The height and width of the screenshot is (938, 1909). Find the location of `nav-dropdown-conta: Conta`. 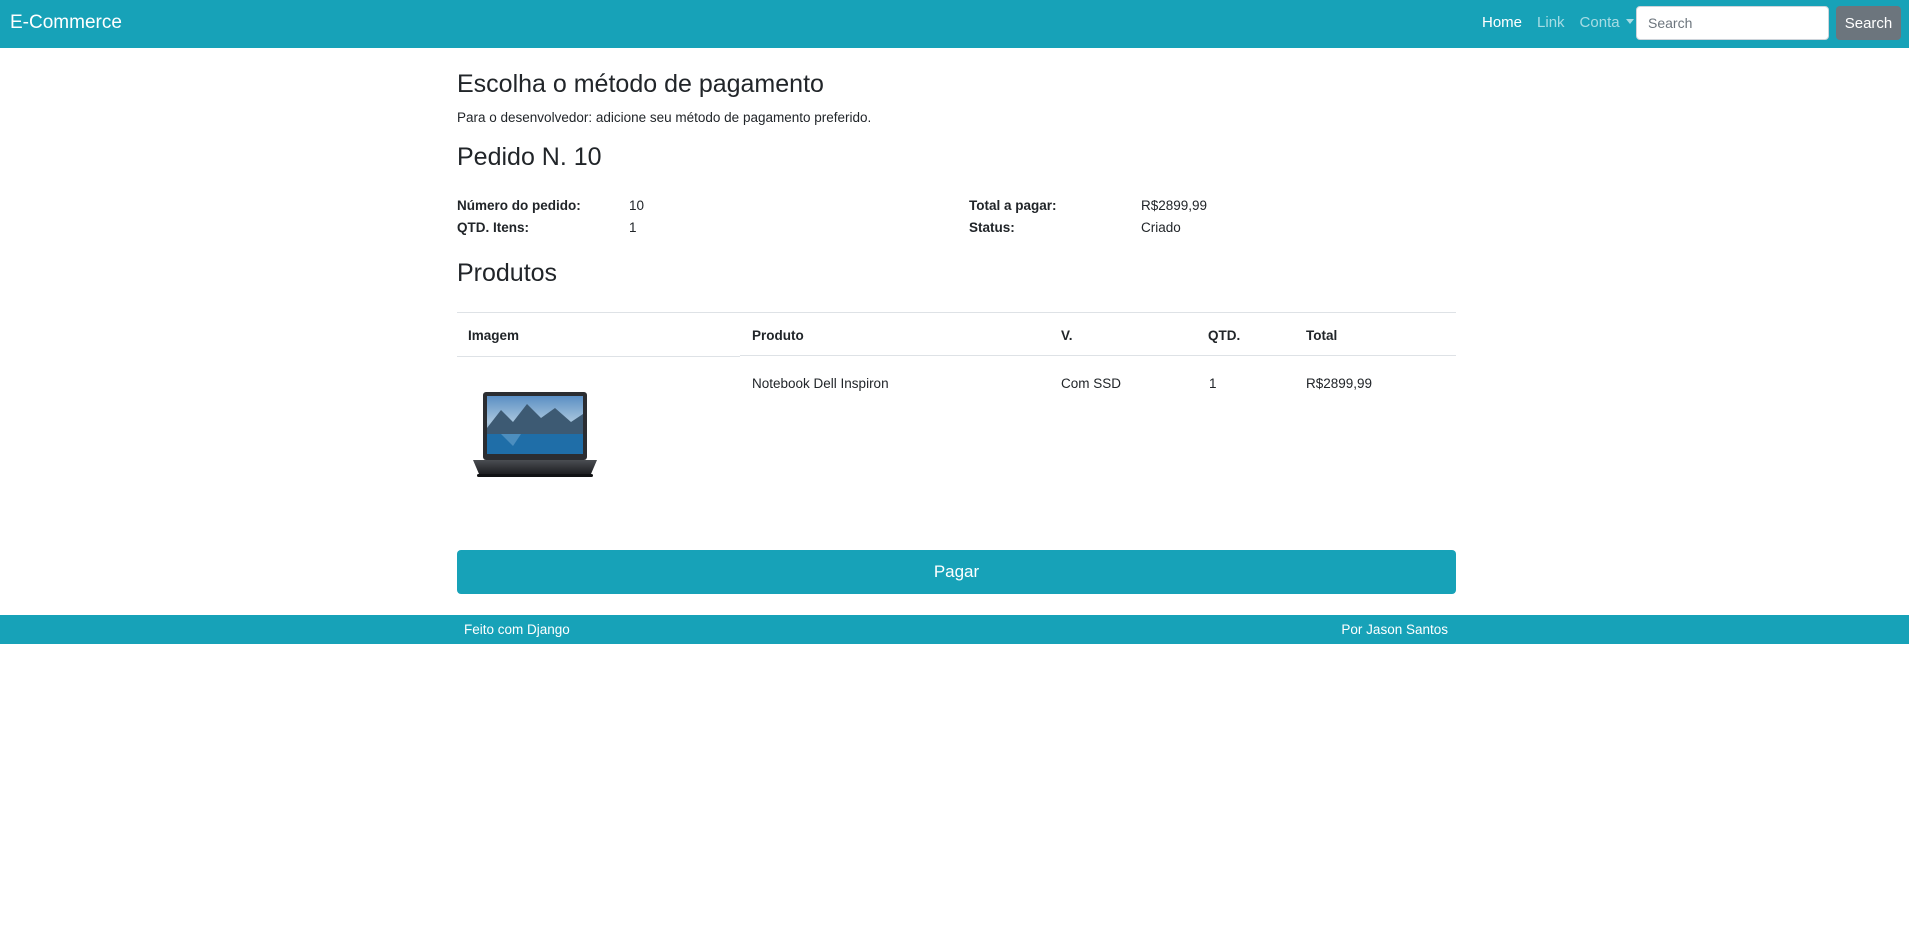

nav-dropdown-conta: Conta is located at coordinates (1607, 22).